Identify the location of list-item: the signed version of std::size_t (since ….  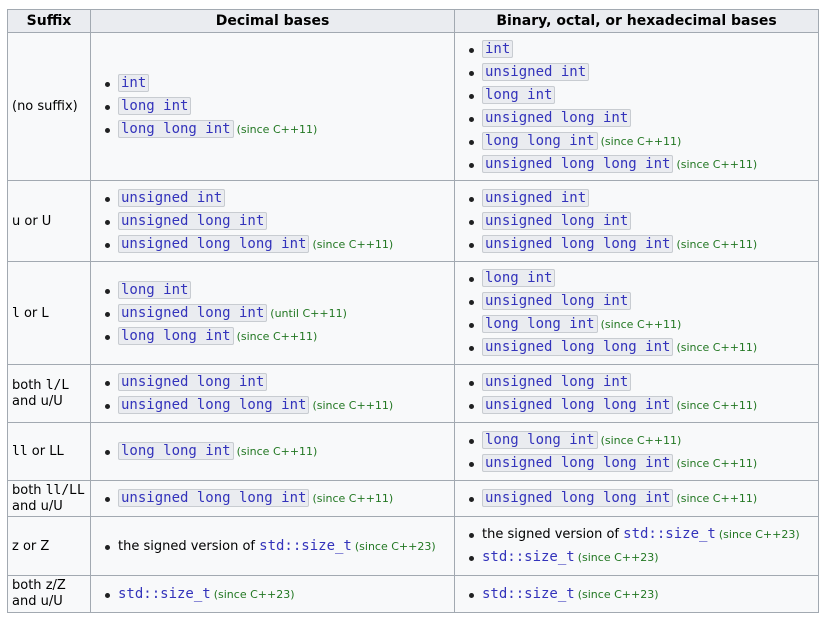
(276, 546).